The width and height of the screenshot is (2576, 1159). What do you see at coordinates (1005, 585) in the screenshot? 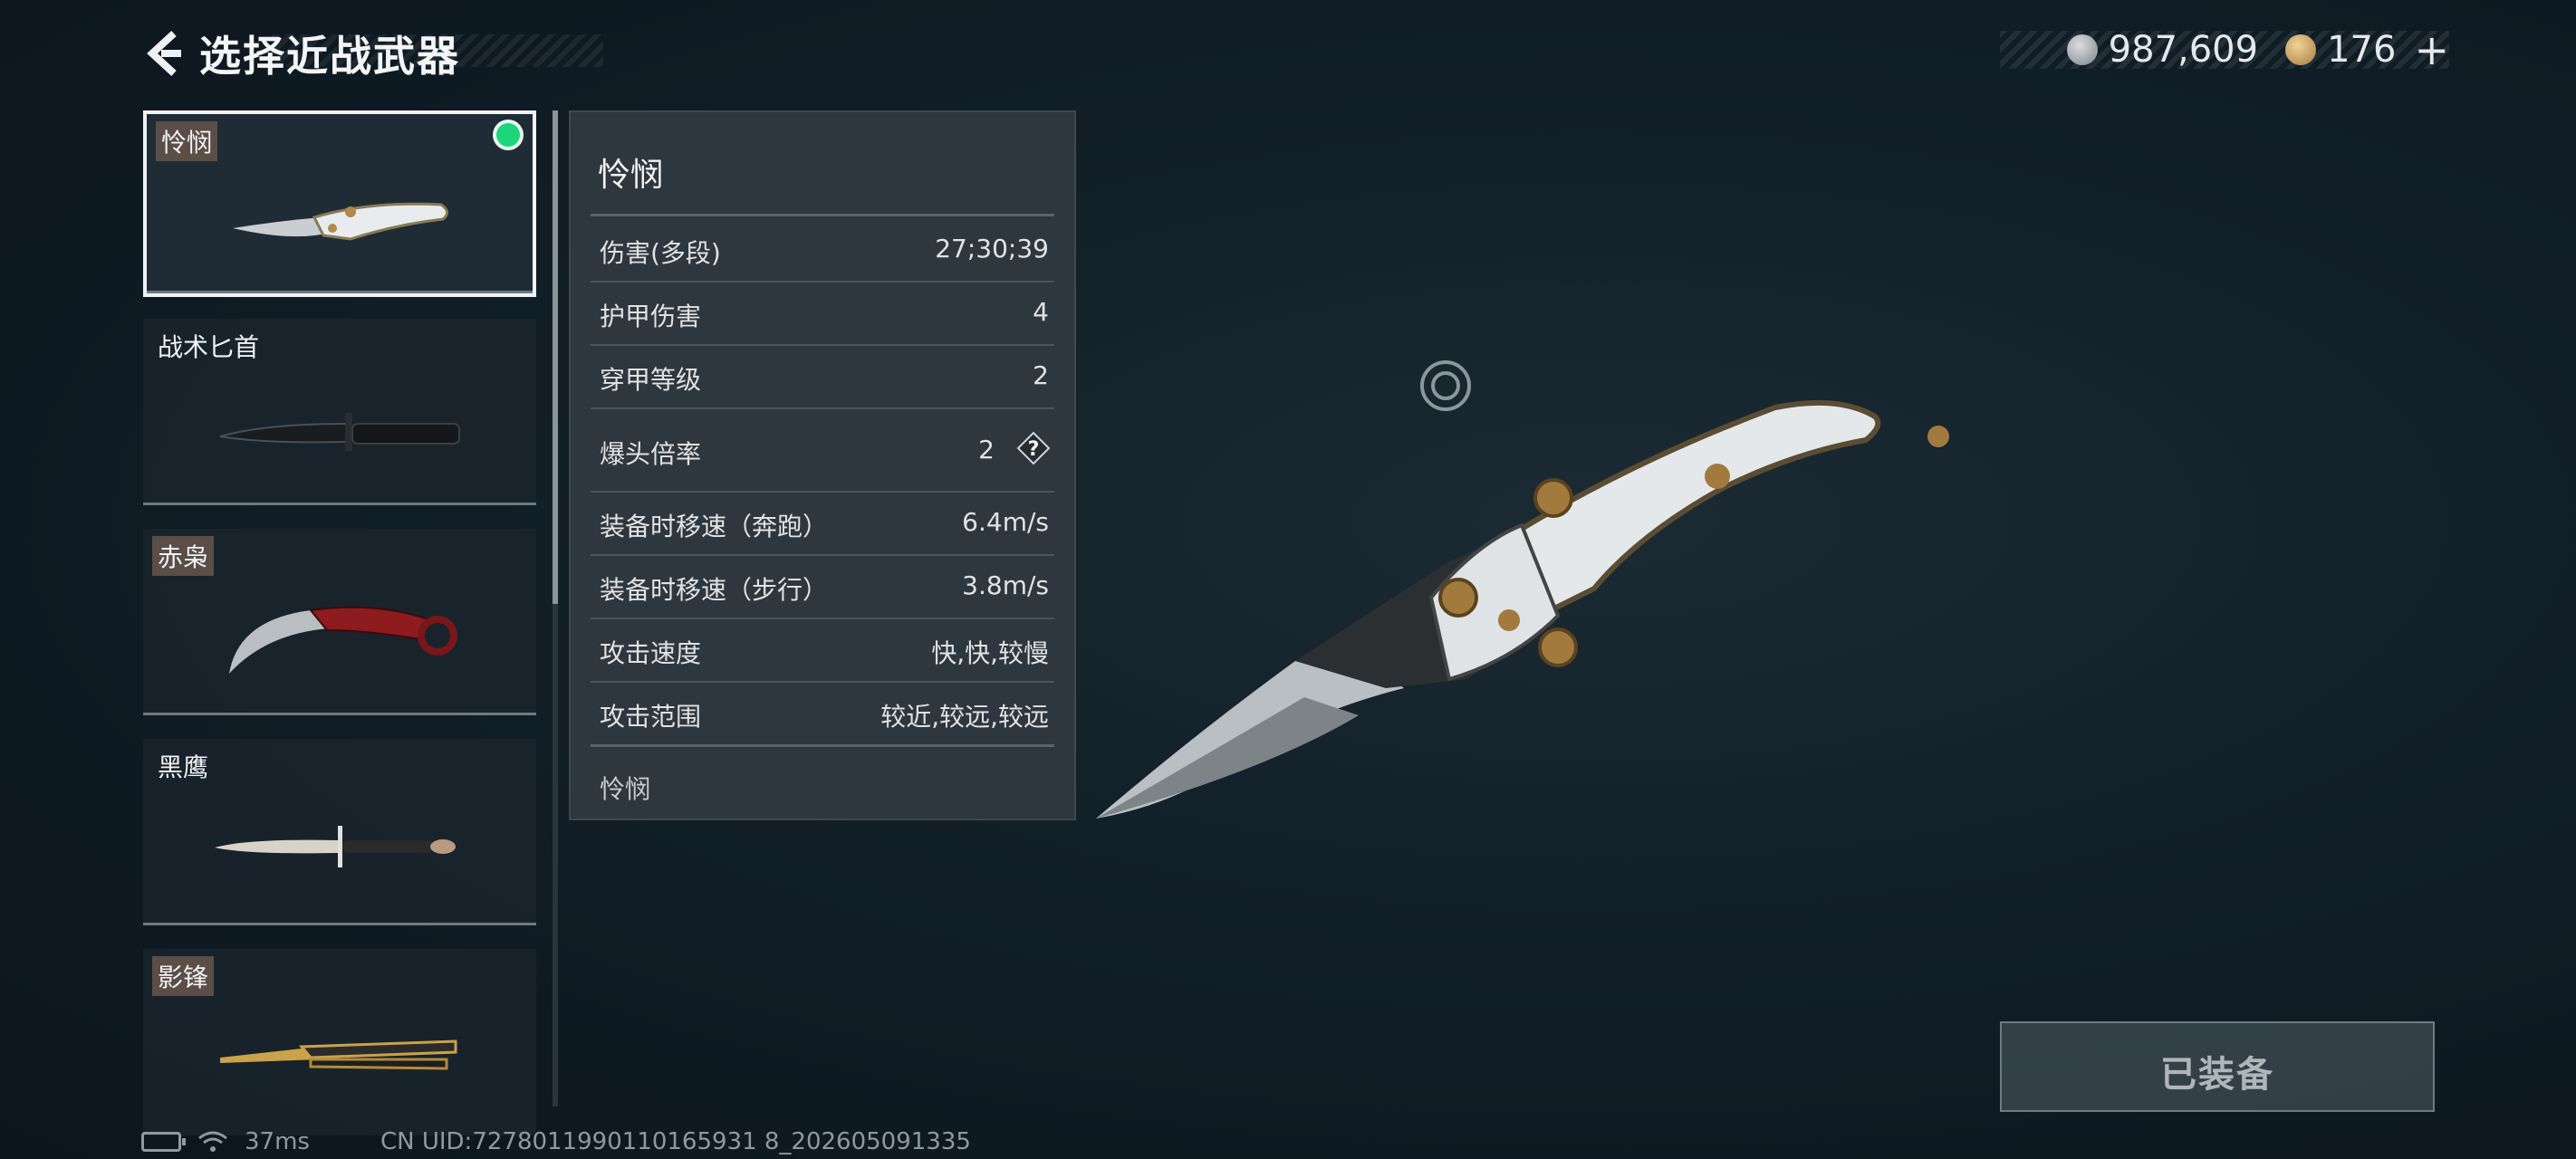
I see `stat-value: 3.8m/s` at bounding box center [1005, 585].